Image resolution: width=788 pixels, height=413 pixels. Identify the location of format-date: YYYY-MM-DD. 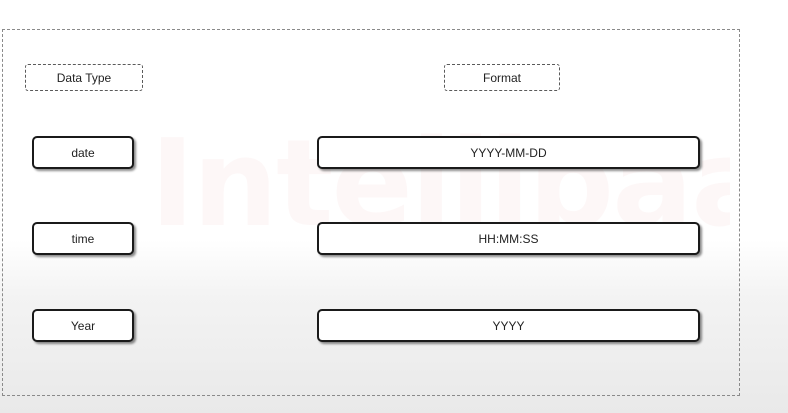
(508, 152).